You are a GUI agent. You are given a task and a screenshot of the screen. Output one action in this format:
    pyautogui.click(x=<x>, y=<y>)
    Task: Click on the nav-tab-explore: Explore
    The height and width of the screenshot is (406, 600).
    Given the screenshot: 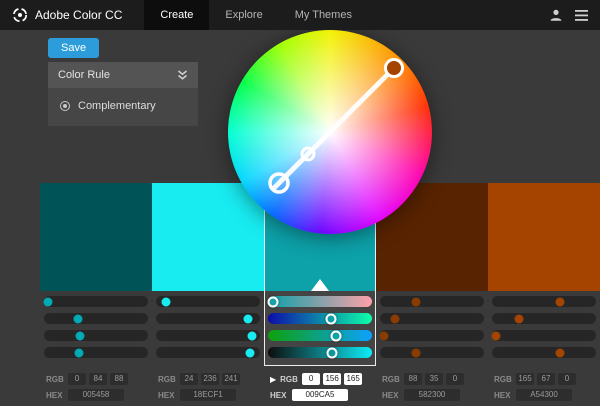 What is the action you would take?
    pyautogui.click(x=243, y=15)
    